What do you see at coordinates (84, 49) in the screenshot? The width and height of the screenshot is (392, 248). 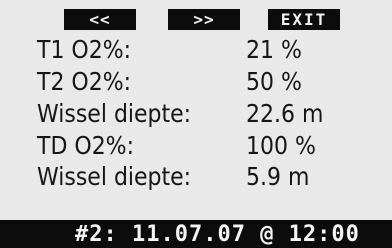 I see `t1-o2-label: T1 O2%:` at bounding box center [84, 49].